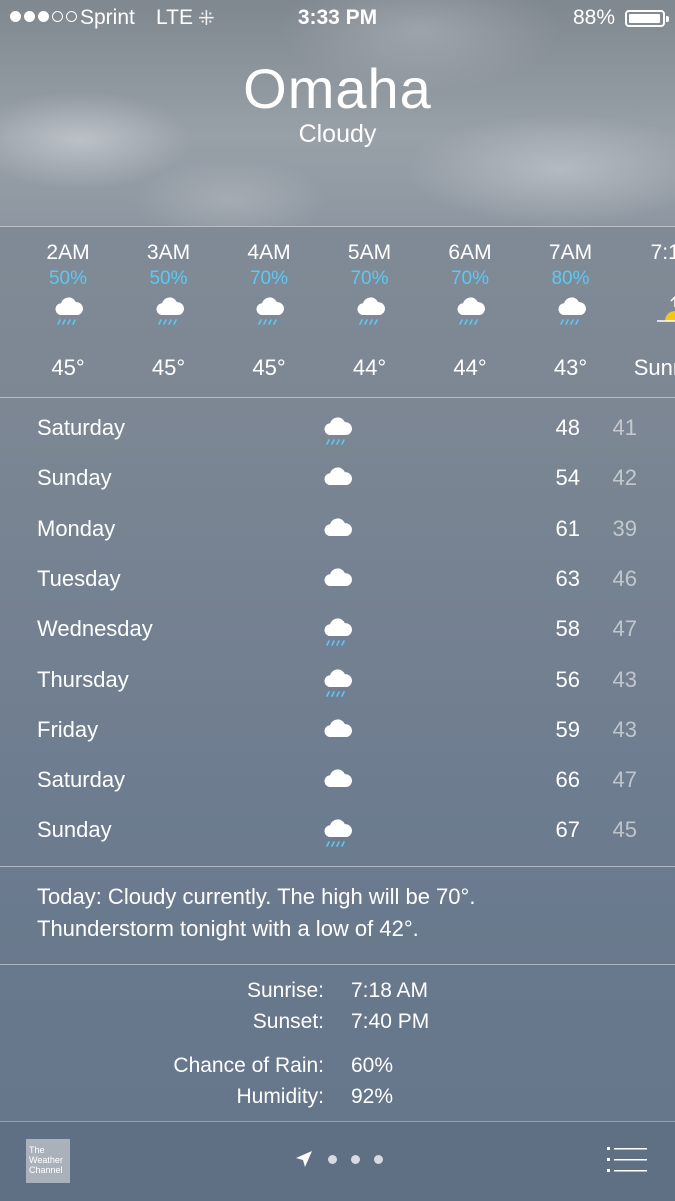 This screenshot has width=675, height=1201. Describe the element at coordinates (647, 18) in the screenshot. I see `battery-icon` at that location.